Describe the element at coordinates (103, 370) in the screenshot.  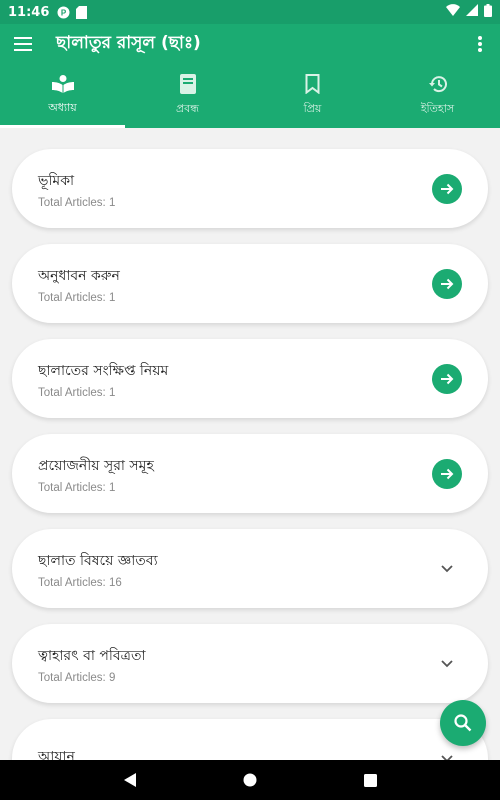
I see `chapter-title: ছালাতের সংক্ষিপ্ত নিয়ম` at that location.